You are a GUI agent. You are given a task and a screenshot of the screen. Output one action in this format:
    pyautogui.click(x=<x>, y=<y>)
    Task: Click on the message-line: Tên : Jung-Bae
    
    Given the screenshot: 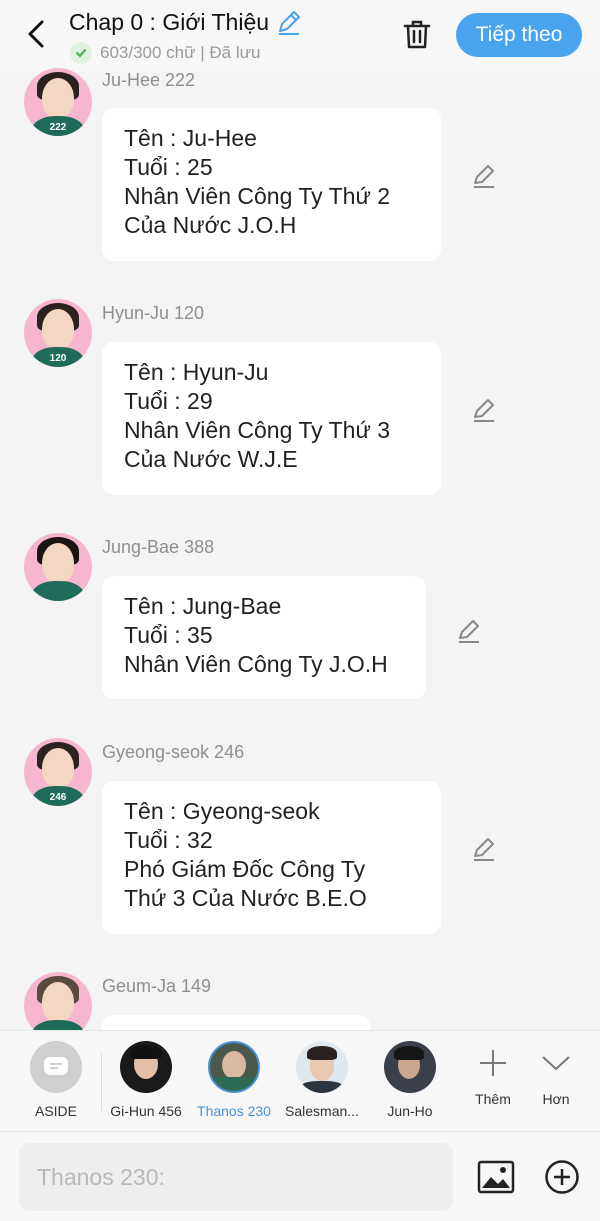 What is the action you would take?
    pyautogui.click(x=203, y=606)
    